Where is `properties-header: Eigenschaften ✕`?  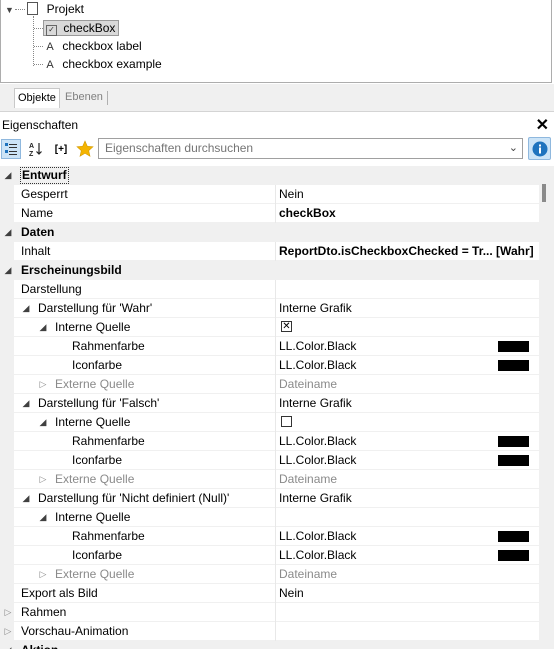 properties-header: Eigenschaften ✕ is located at coordinates (277, 125).